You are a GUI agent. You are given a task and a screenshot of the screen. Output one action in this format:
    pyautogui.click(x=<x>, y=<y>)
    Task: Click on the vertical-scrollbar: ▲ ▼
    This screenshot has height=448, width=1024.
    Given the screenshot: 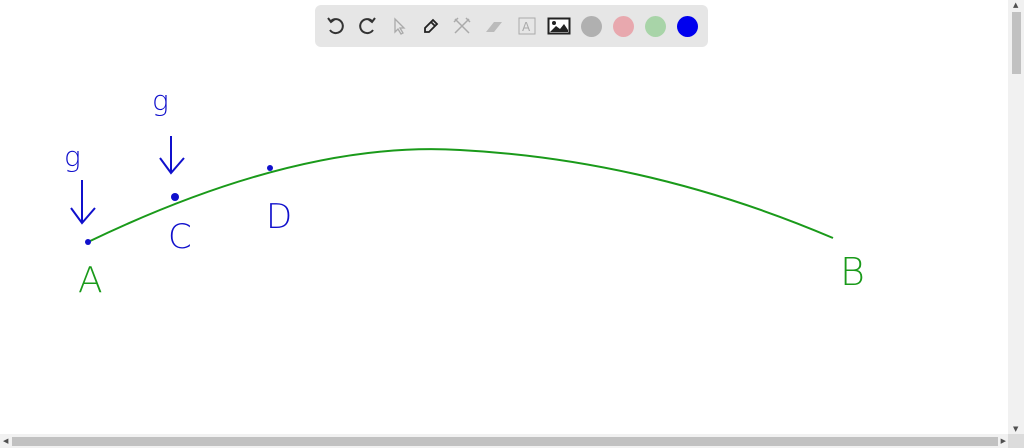 What is the action you would take?
    pyautogui.click(x=1016, y=217)
    